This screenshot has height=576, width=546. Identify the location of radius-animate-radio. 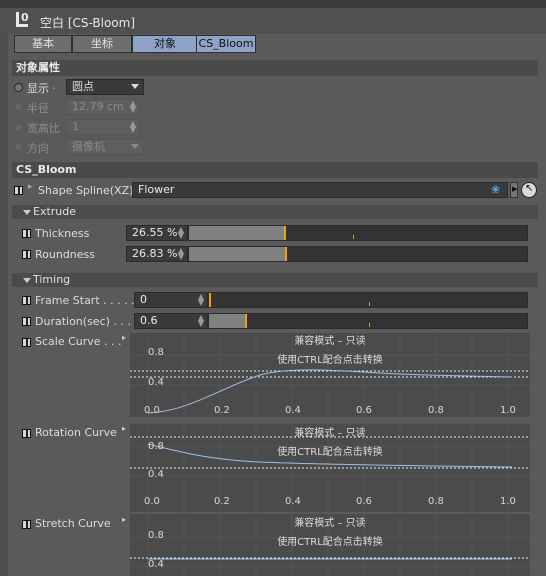
(18, 107).